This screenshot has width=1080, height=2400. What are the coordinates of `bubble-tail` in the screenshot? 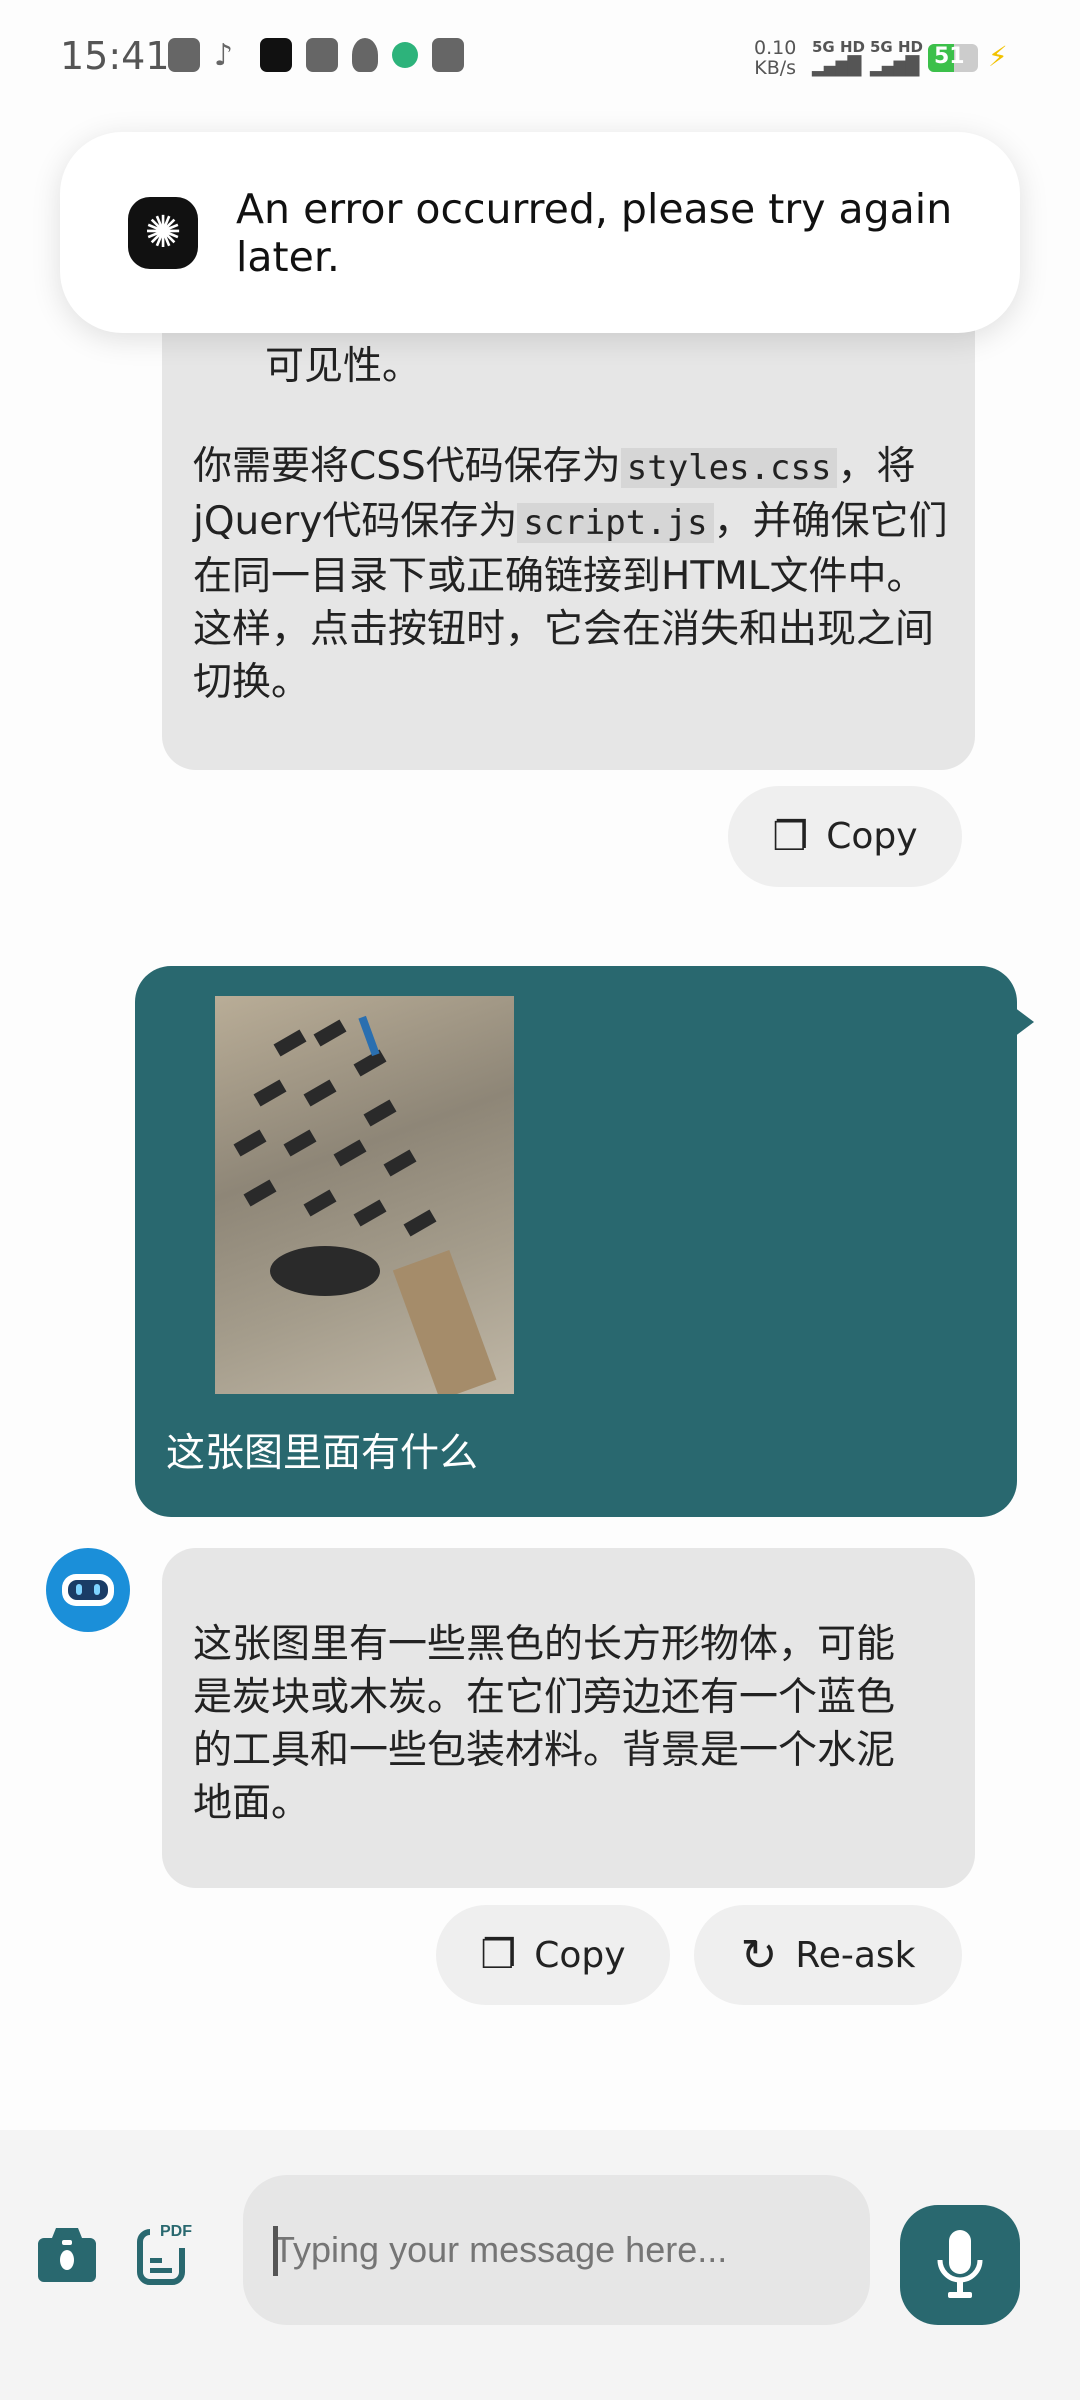 It's located at (1022, 1022).